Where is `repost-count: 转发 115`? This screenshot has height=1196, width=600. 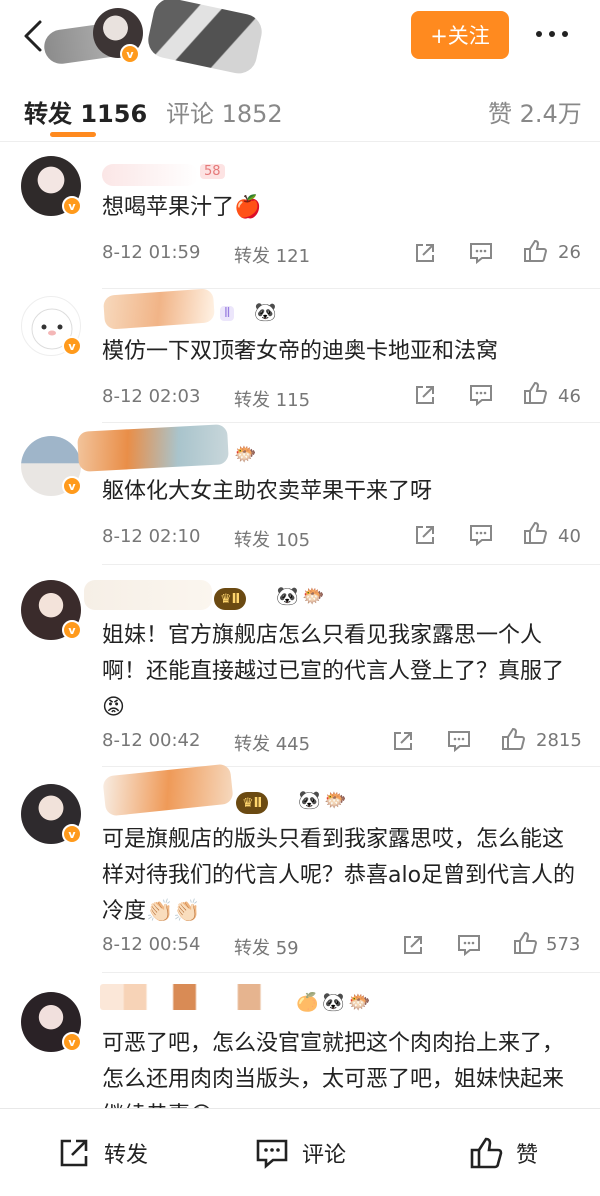 repost-count: 转发 115 is located at coordinates (272, 399).